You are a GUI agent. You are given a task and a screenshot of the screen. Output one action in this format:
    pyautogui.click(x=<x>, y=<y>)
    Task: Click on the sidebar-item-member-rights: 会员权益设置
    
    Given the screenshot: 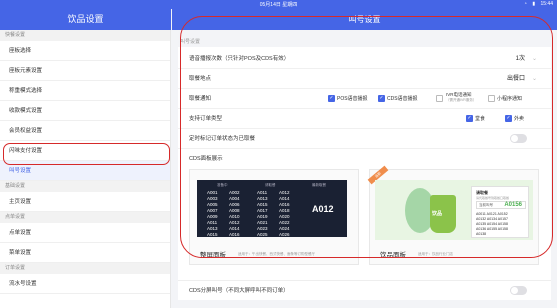 What is the action you would take?
    pyautogui.click(x=85, y=131)
    